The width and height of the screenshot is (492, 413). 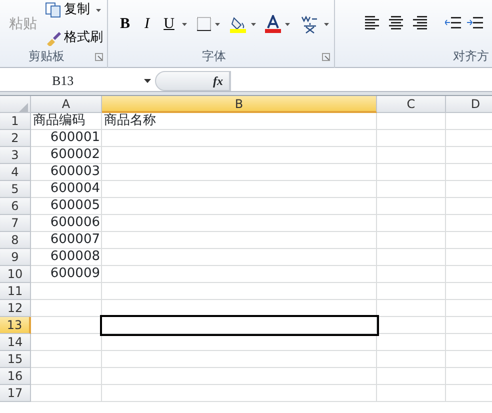 What do you see at coordinates (77, 80) in the screenshot?
I see `name-box: B13` at bounding box center [77, 80].